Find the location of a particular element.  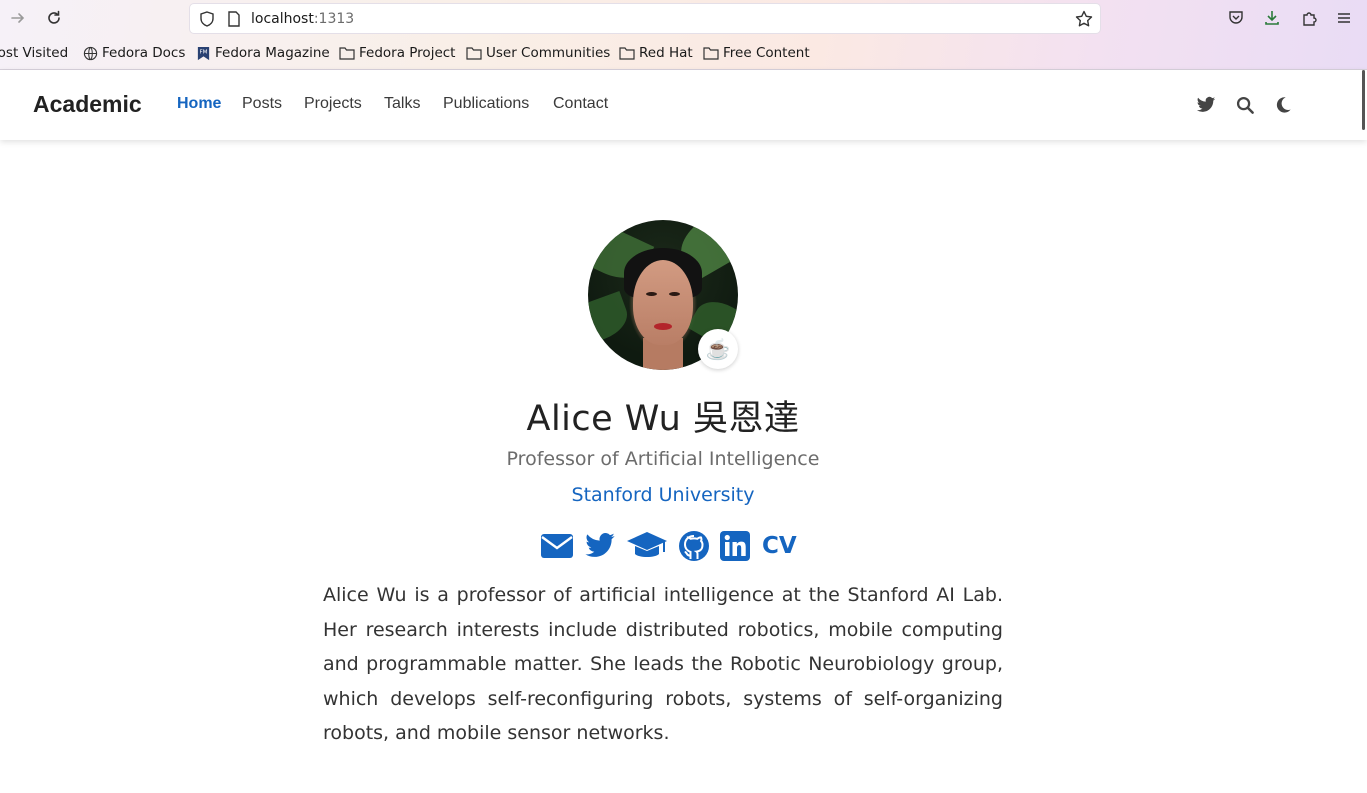

nav-talks: Talks is located at coordinates (402, 104).